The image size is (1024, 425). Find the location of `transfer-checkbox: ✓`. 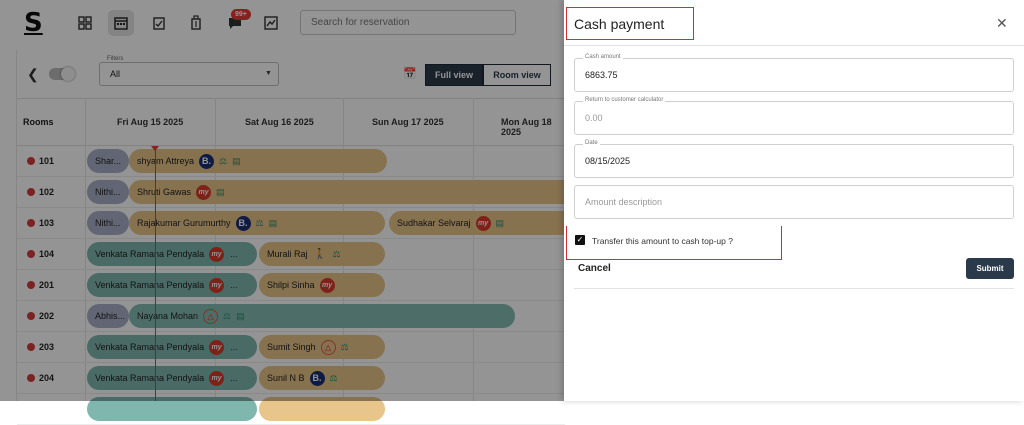

transfer-checkbox: ✓ is located at coordinates (580, 240).